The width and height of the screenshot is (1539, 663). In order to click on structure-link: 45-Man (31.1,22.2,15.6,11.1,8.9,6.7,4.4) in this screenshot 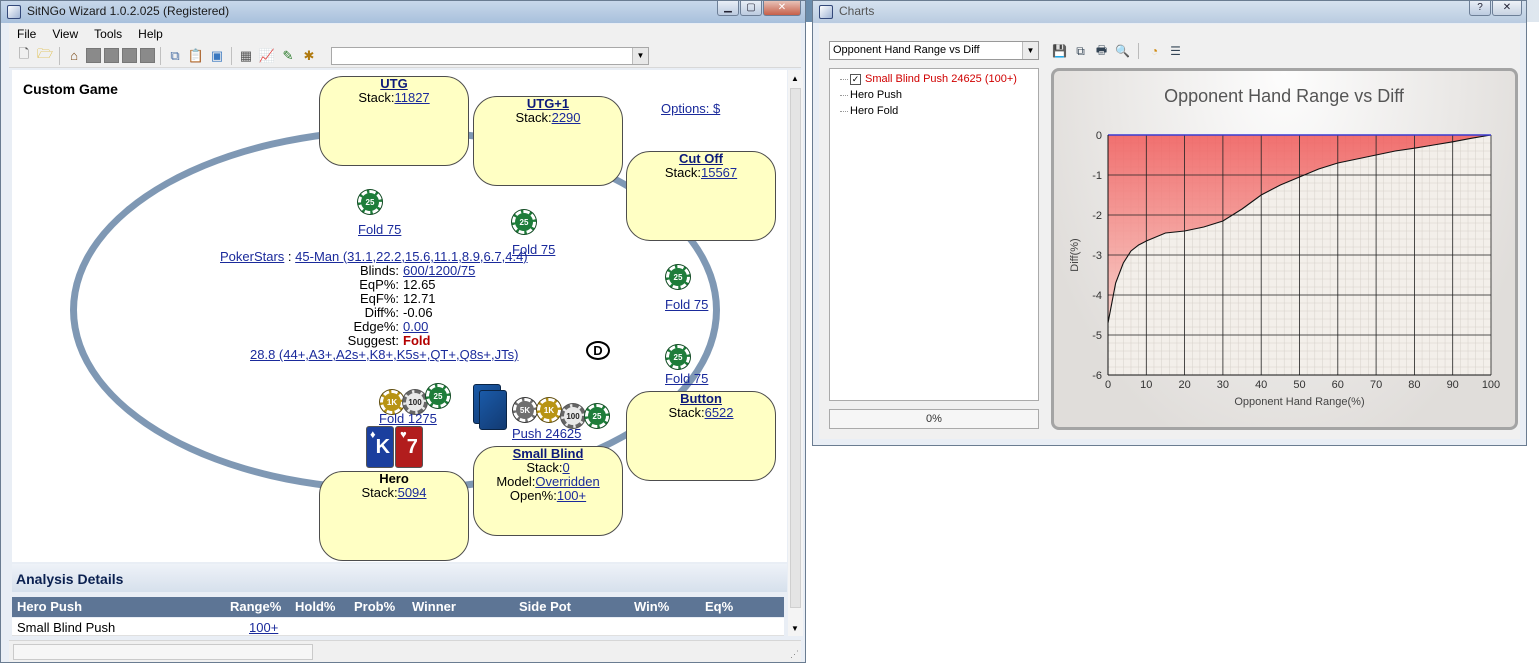, I will do `click(411, 256)`.